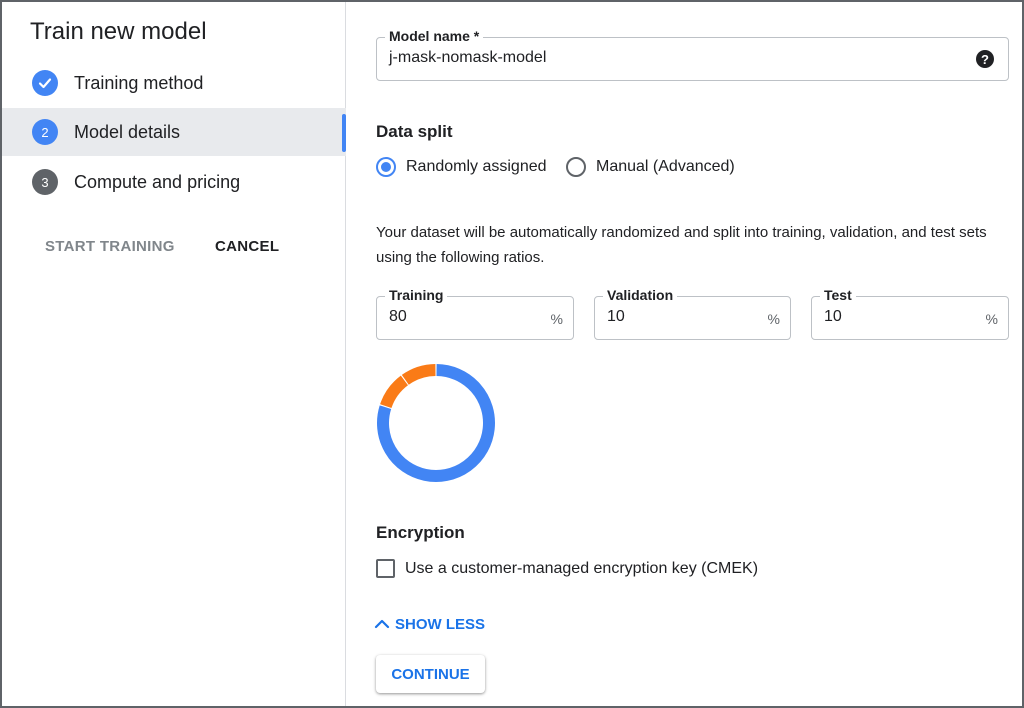  I want to click on step-model-details: 2 Model details, so click(174, 132).